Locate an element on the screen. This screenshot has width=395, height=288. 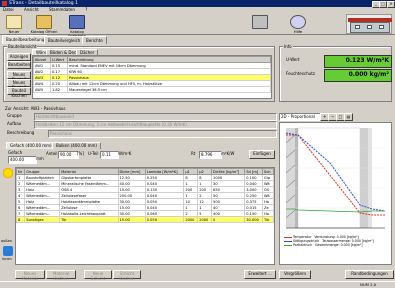
view-select: 2D - Proportional is located at coordinates (300, 117).